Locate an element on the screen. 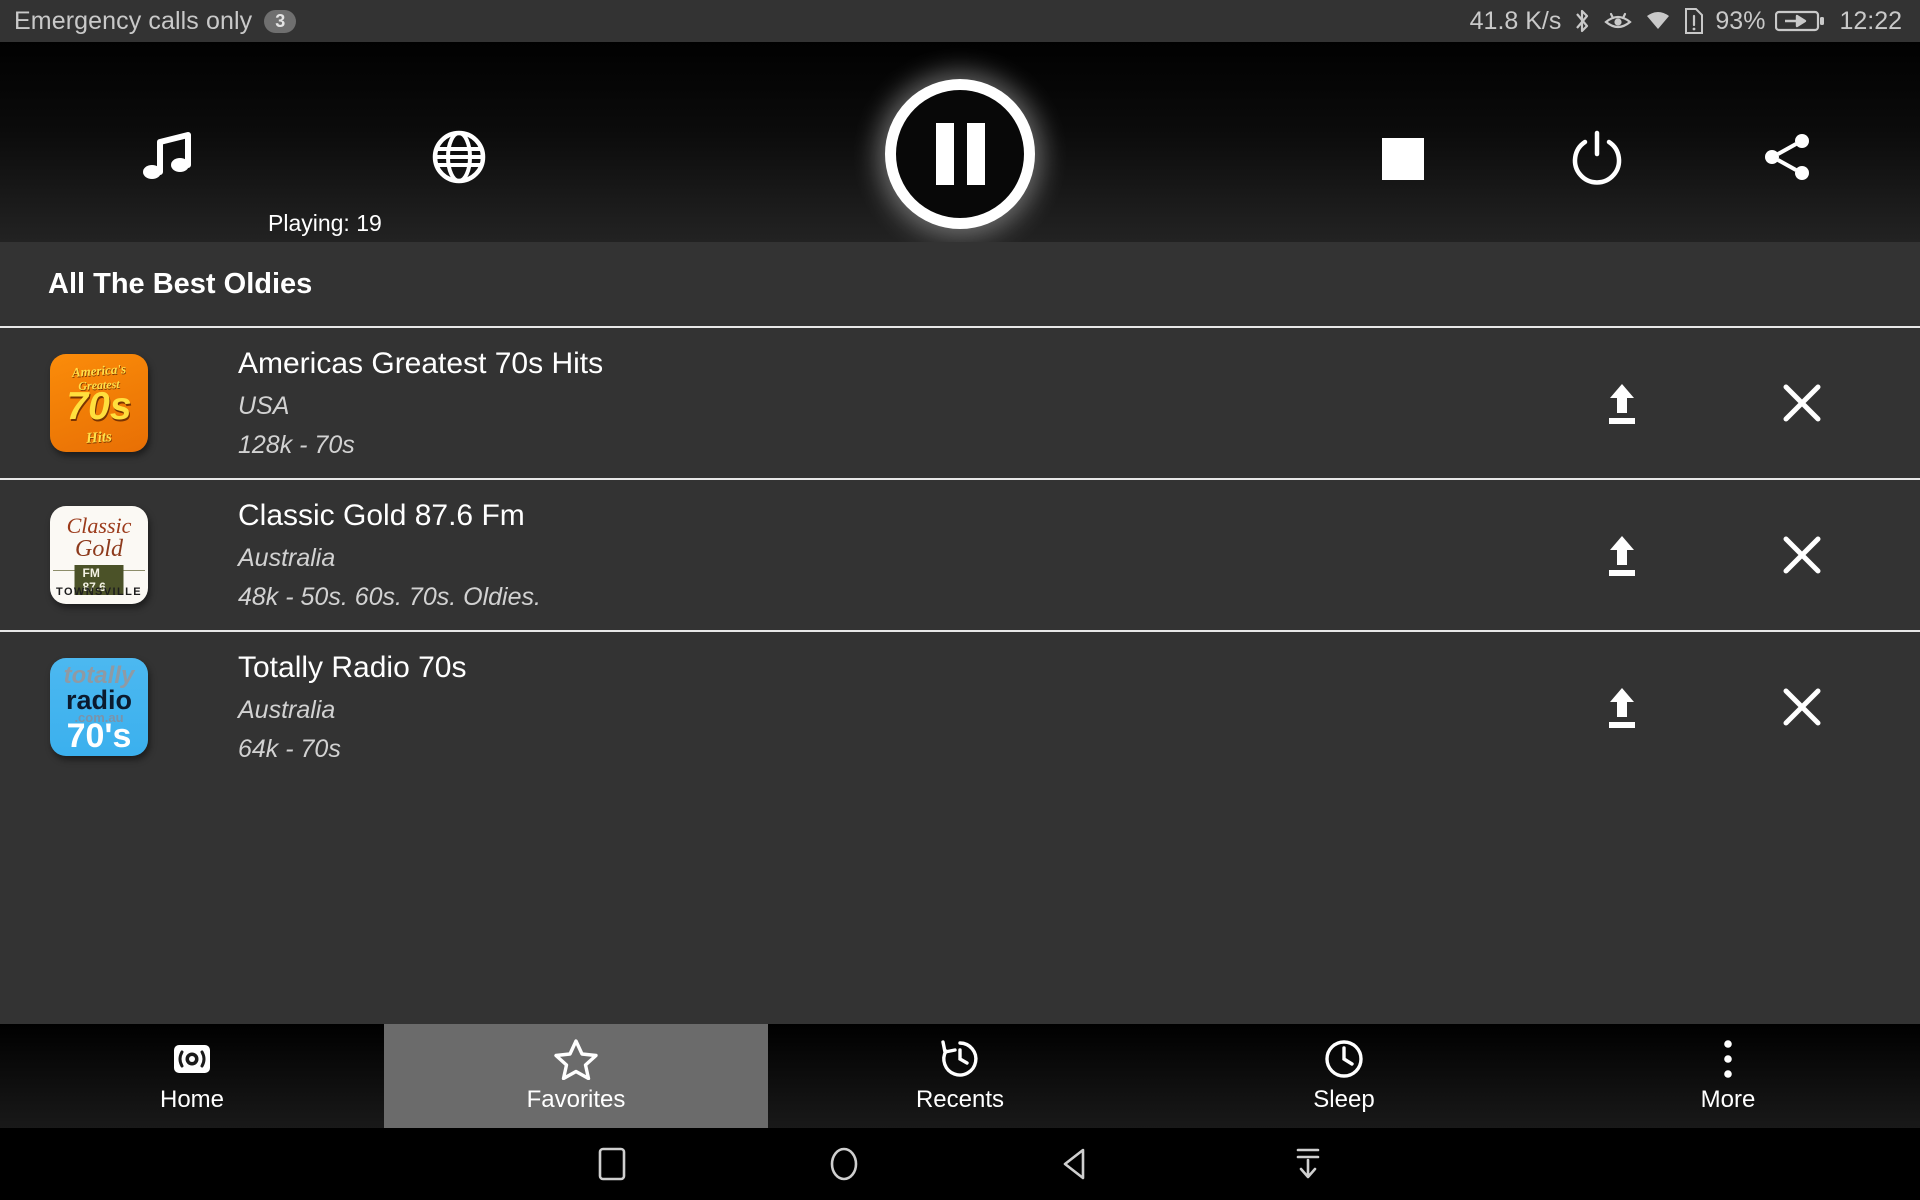 The image size is (1920, 1200). tab-label: More is located at coordinates (1728, 1099).